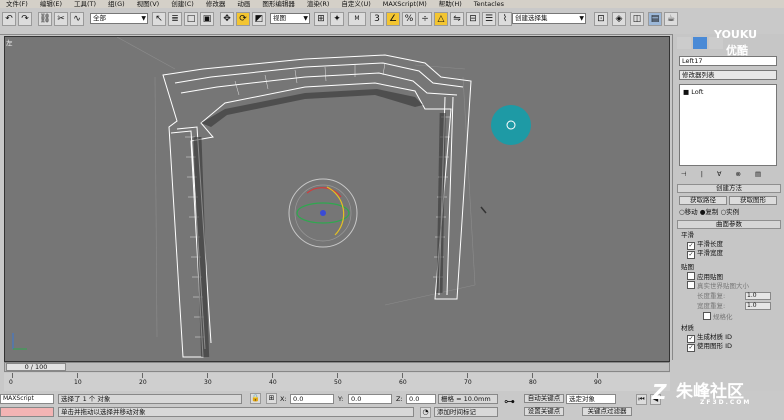 This screenshot has height=420, width=784. What do you see at coordinates (409, 19) in the screenshot?
I see `percent-snap-icon: %` at bounding box center [409, 19].